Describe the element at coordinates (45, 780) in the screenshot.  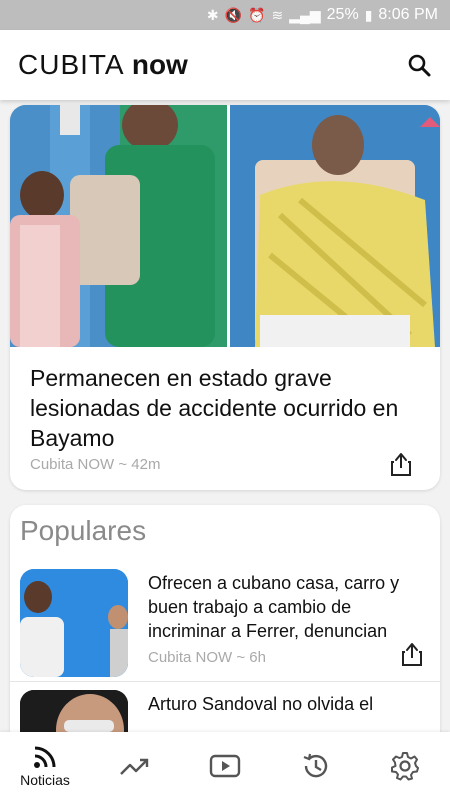
I see `tab-label: Noticias` at that location.